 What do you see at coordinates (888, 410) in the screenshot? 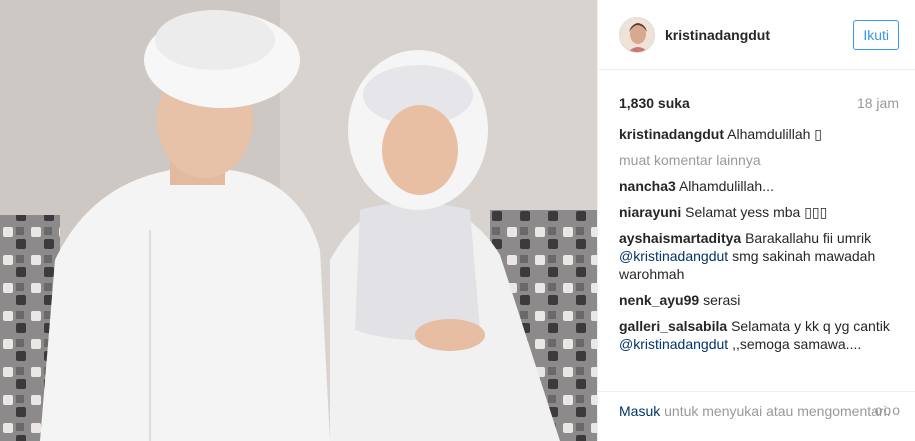
I see `more-options-icon: ooo` at bounding box center [888, 410].